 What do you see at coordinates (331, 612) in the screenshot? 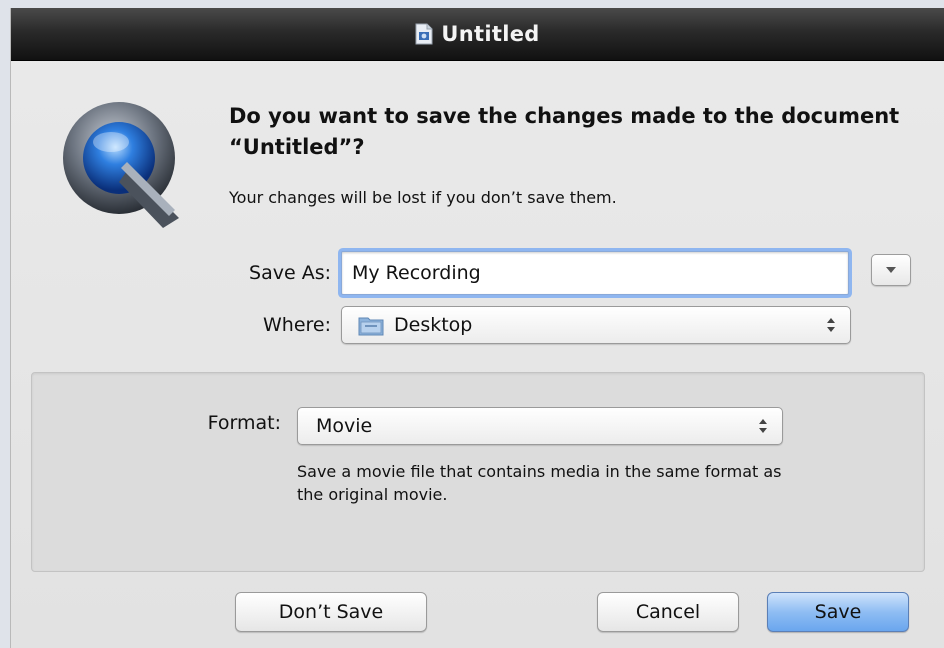
I see `dont-save-button: Don’t Save` at bounding box center [331, 612].